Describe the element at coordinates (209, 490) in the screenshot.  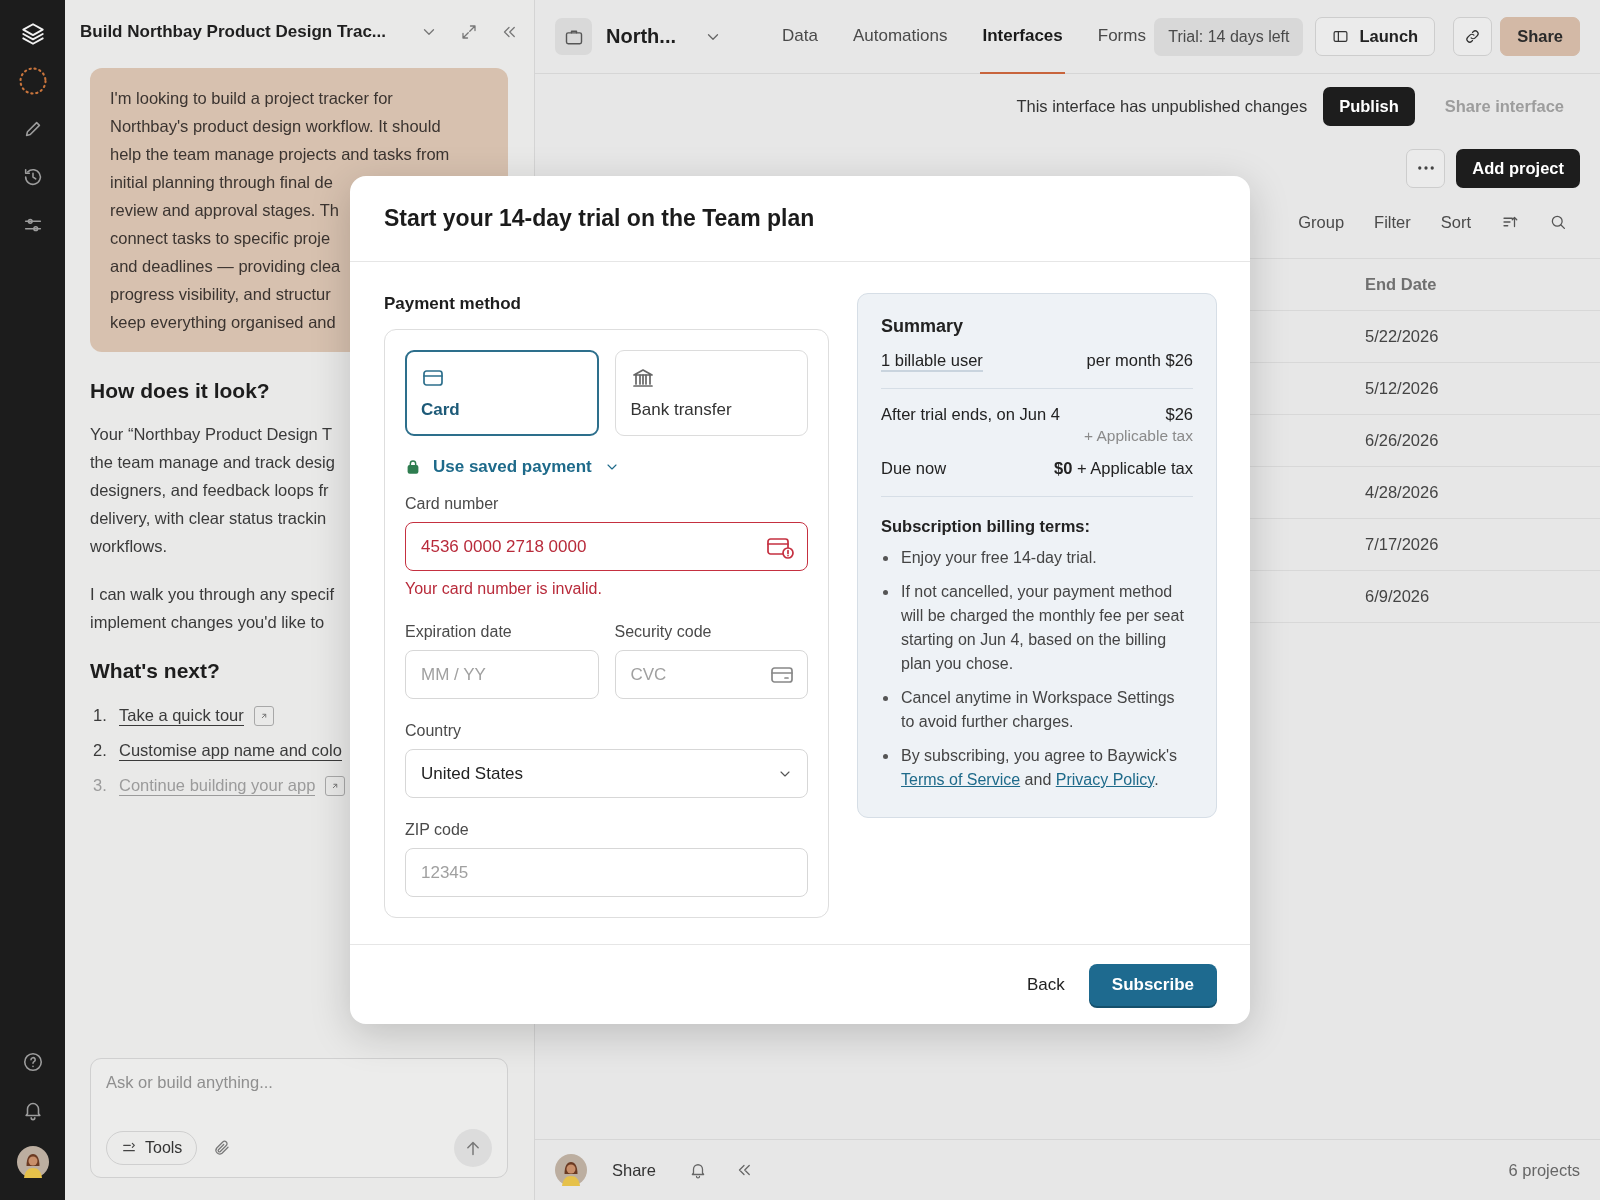
I see `text-line: designers, and feedback loops fr` at that location.